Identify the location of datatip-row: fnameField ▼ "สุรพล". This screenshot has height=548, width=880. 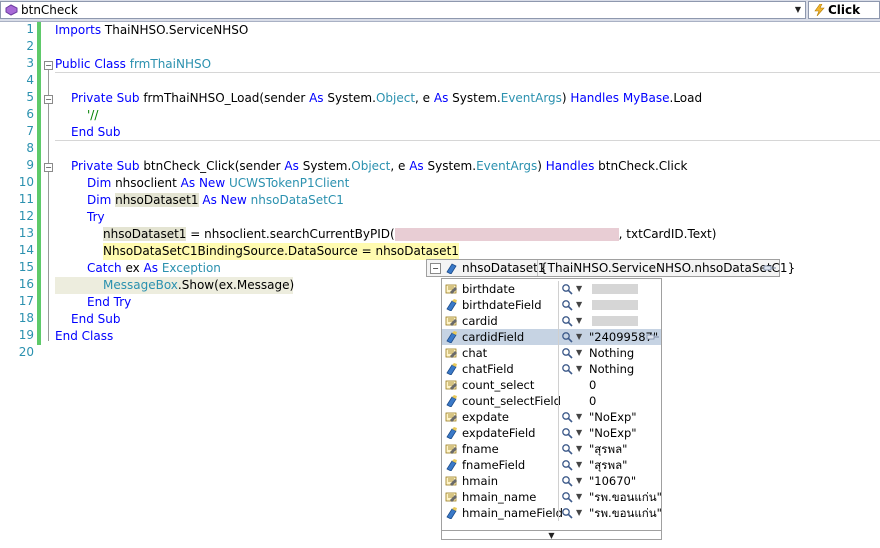
(551, 465).